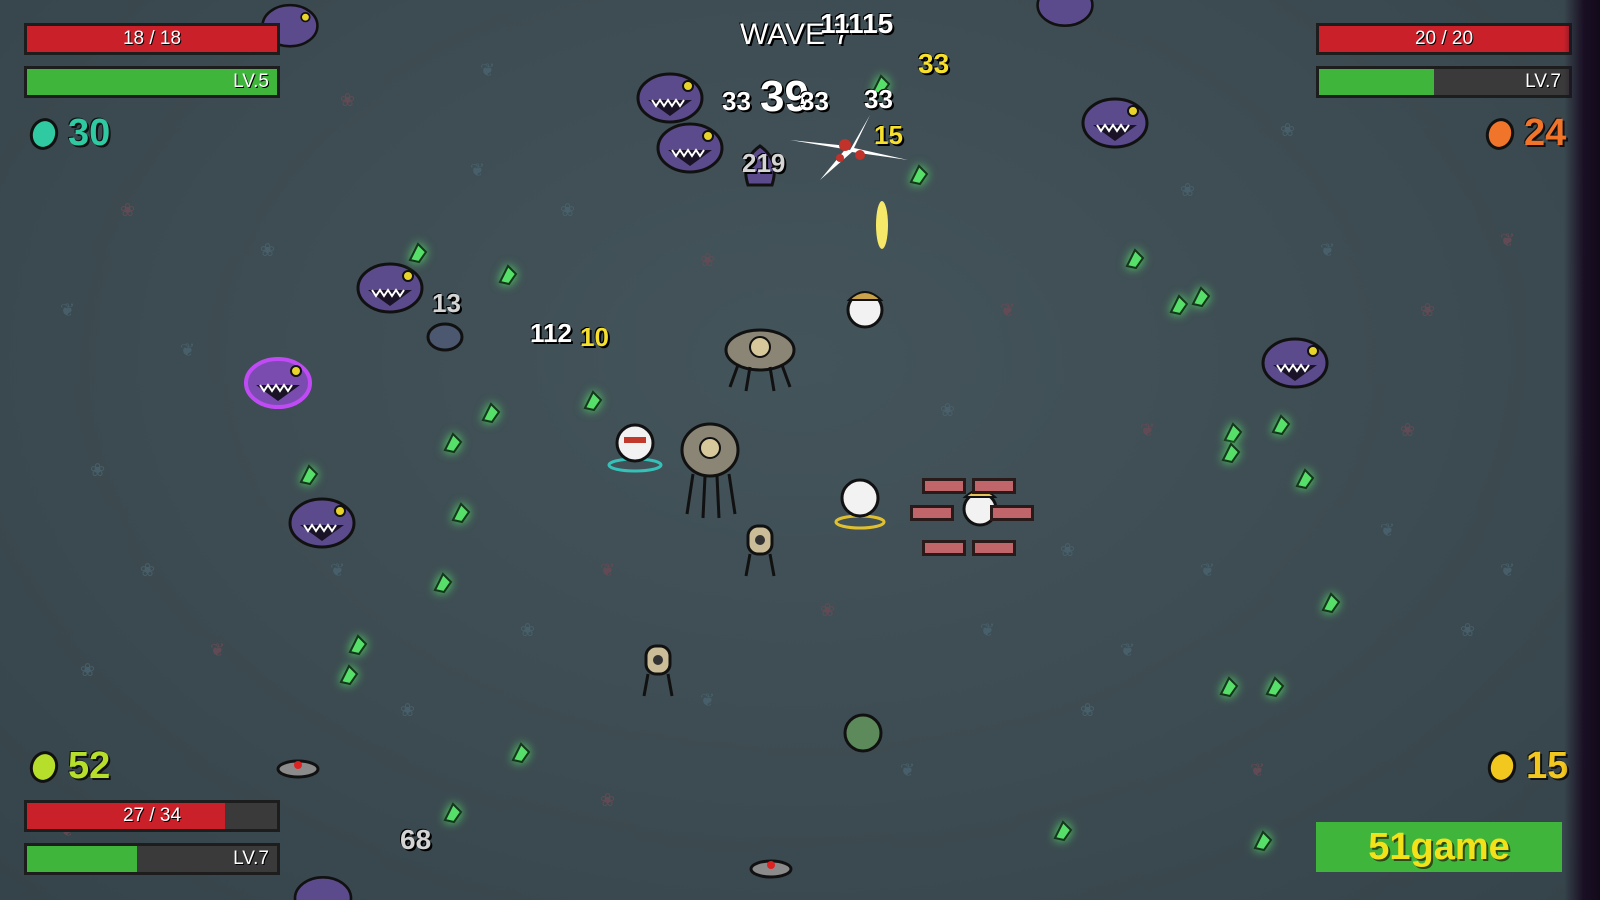 The image size is (1600, 900). Describe the element at coordinates (863, 733) in the screenshot. I see `fruit-tree-consumable` at that location.